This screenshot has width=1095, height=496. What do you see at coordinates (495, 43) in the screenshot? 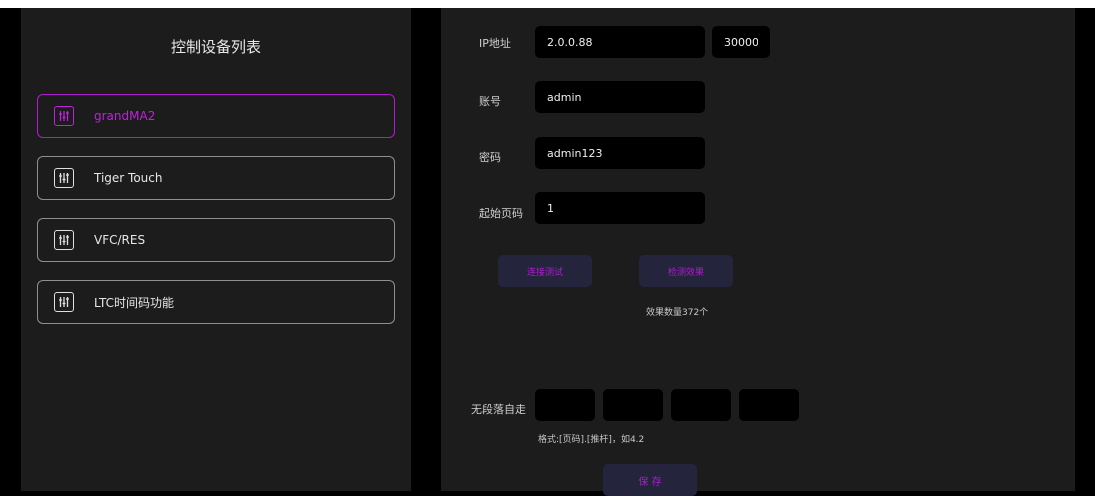
I see `ip-label: IP地址` at bounding box center [495, 43].